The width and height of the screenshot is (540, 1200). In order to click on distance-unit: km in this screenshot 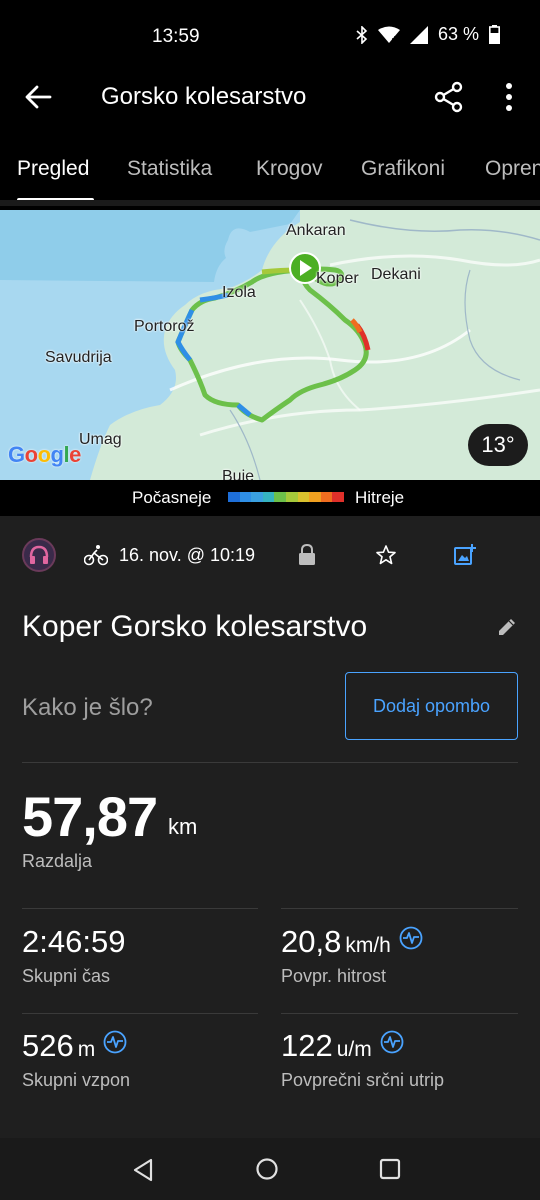, I will do `click(183, 826)`.